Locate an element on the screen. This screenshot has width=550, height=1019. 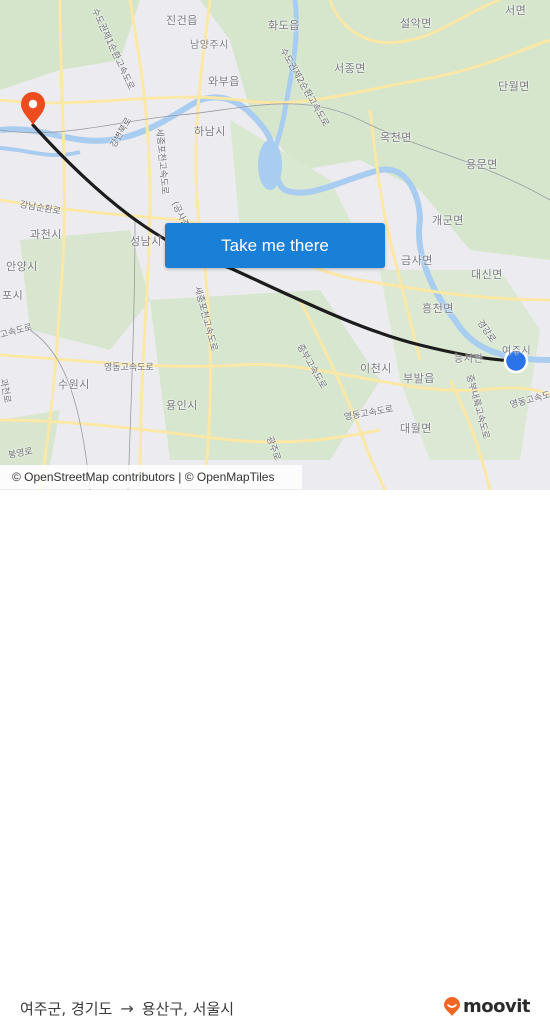
place-label: 과천시 is located at coordinates (46, 234).